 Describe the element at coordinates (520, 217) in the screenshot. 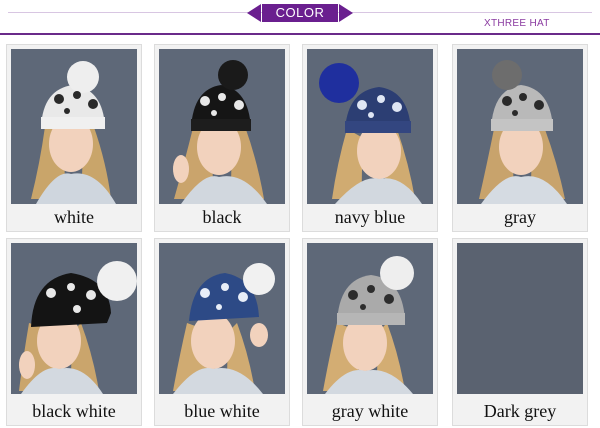

I see `color-label: gray` at that location.